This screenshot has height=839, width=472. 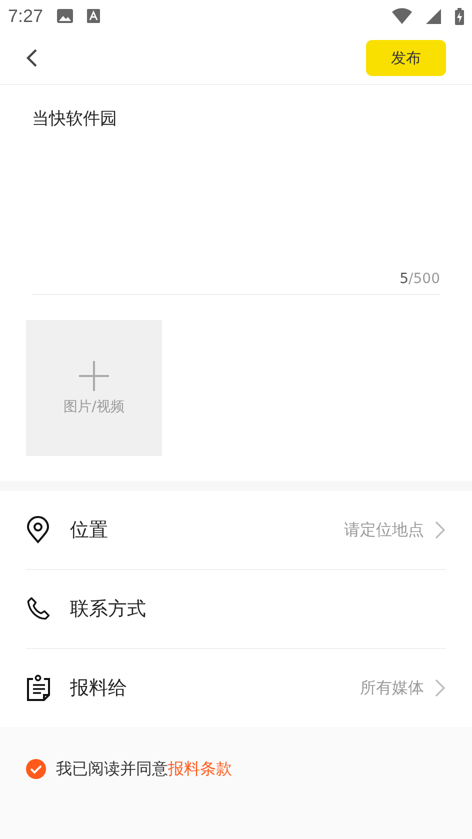 What do you see at coordinates (38, 530) in the screenshot?
I see `location-pin-icon` at bounding box center [38, 530].